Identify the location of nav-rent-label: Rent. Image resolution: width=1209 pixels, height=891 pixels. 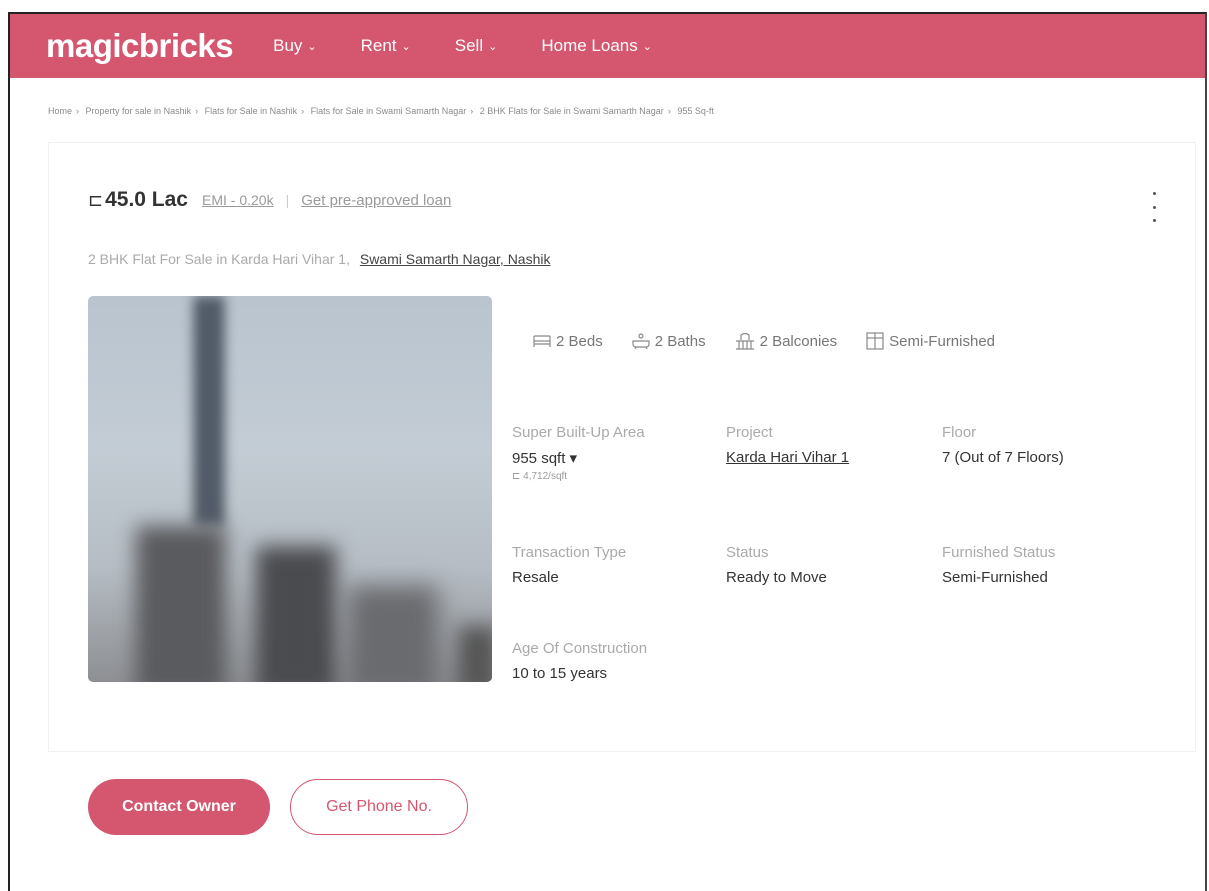
(378, 45).